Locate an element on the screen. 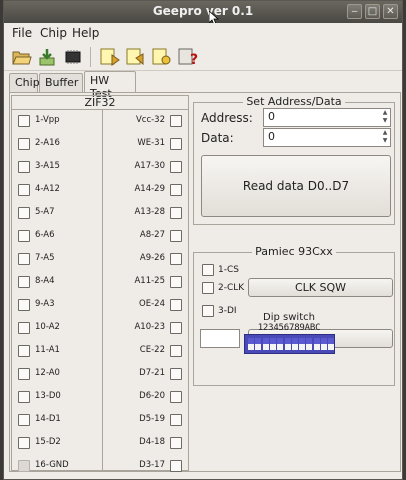 The width and height of the screenshot is (406, 480). pin-label: 16-GND is located at coordinates (52, 465).